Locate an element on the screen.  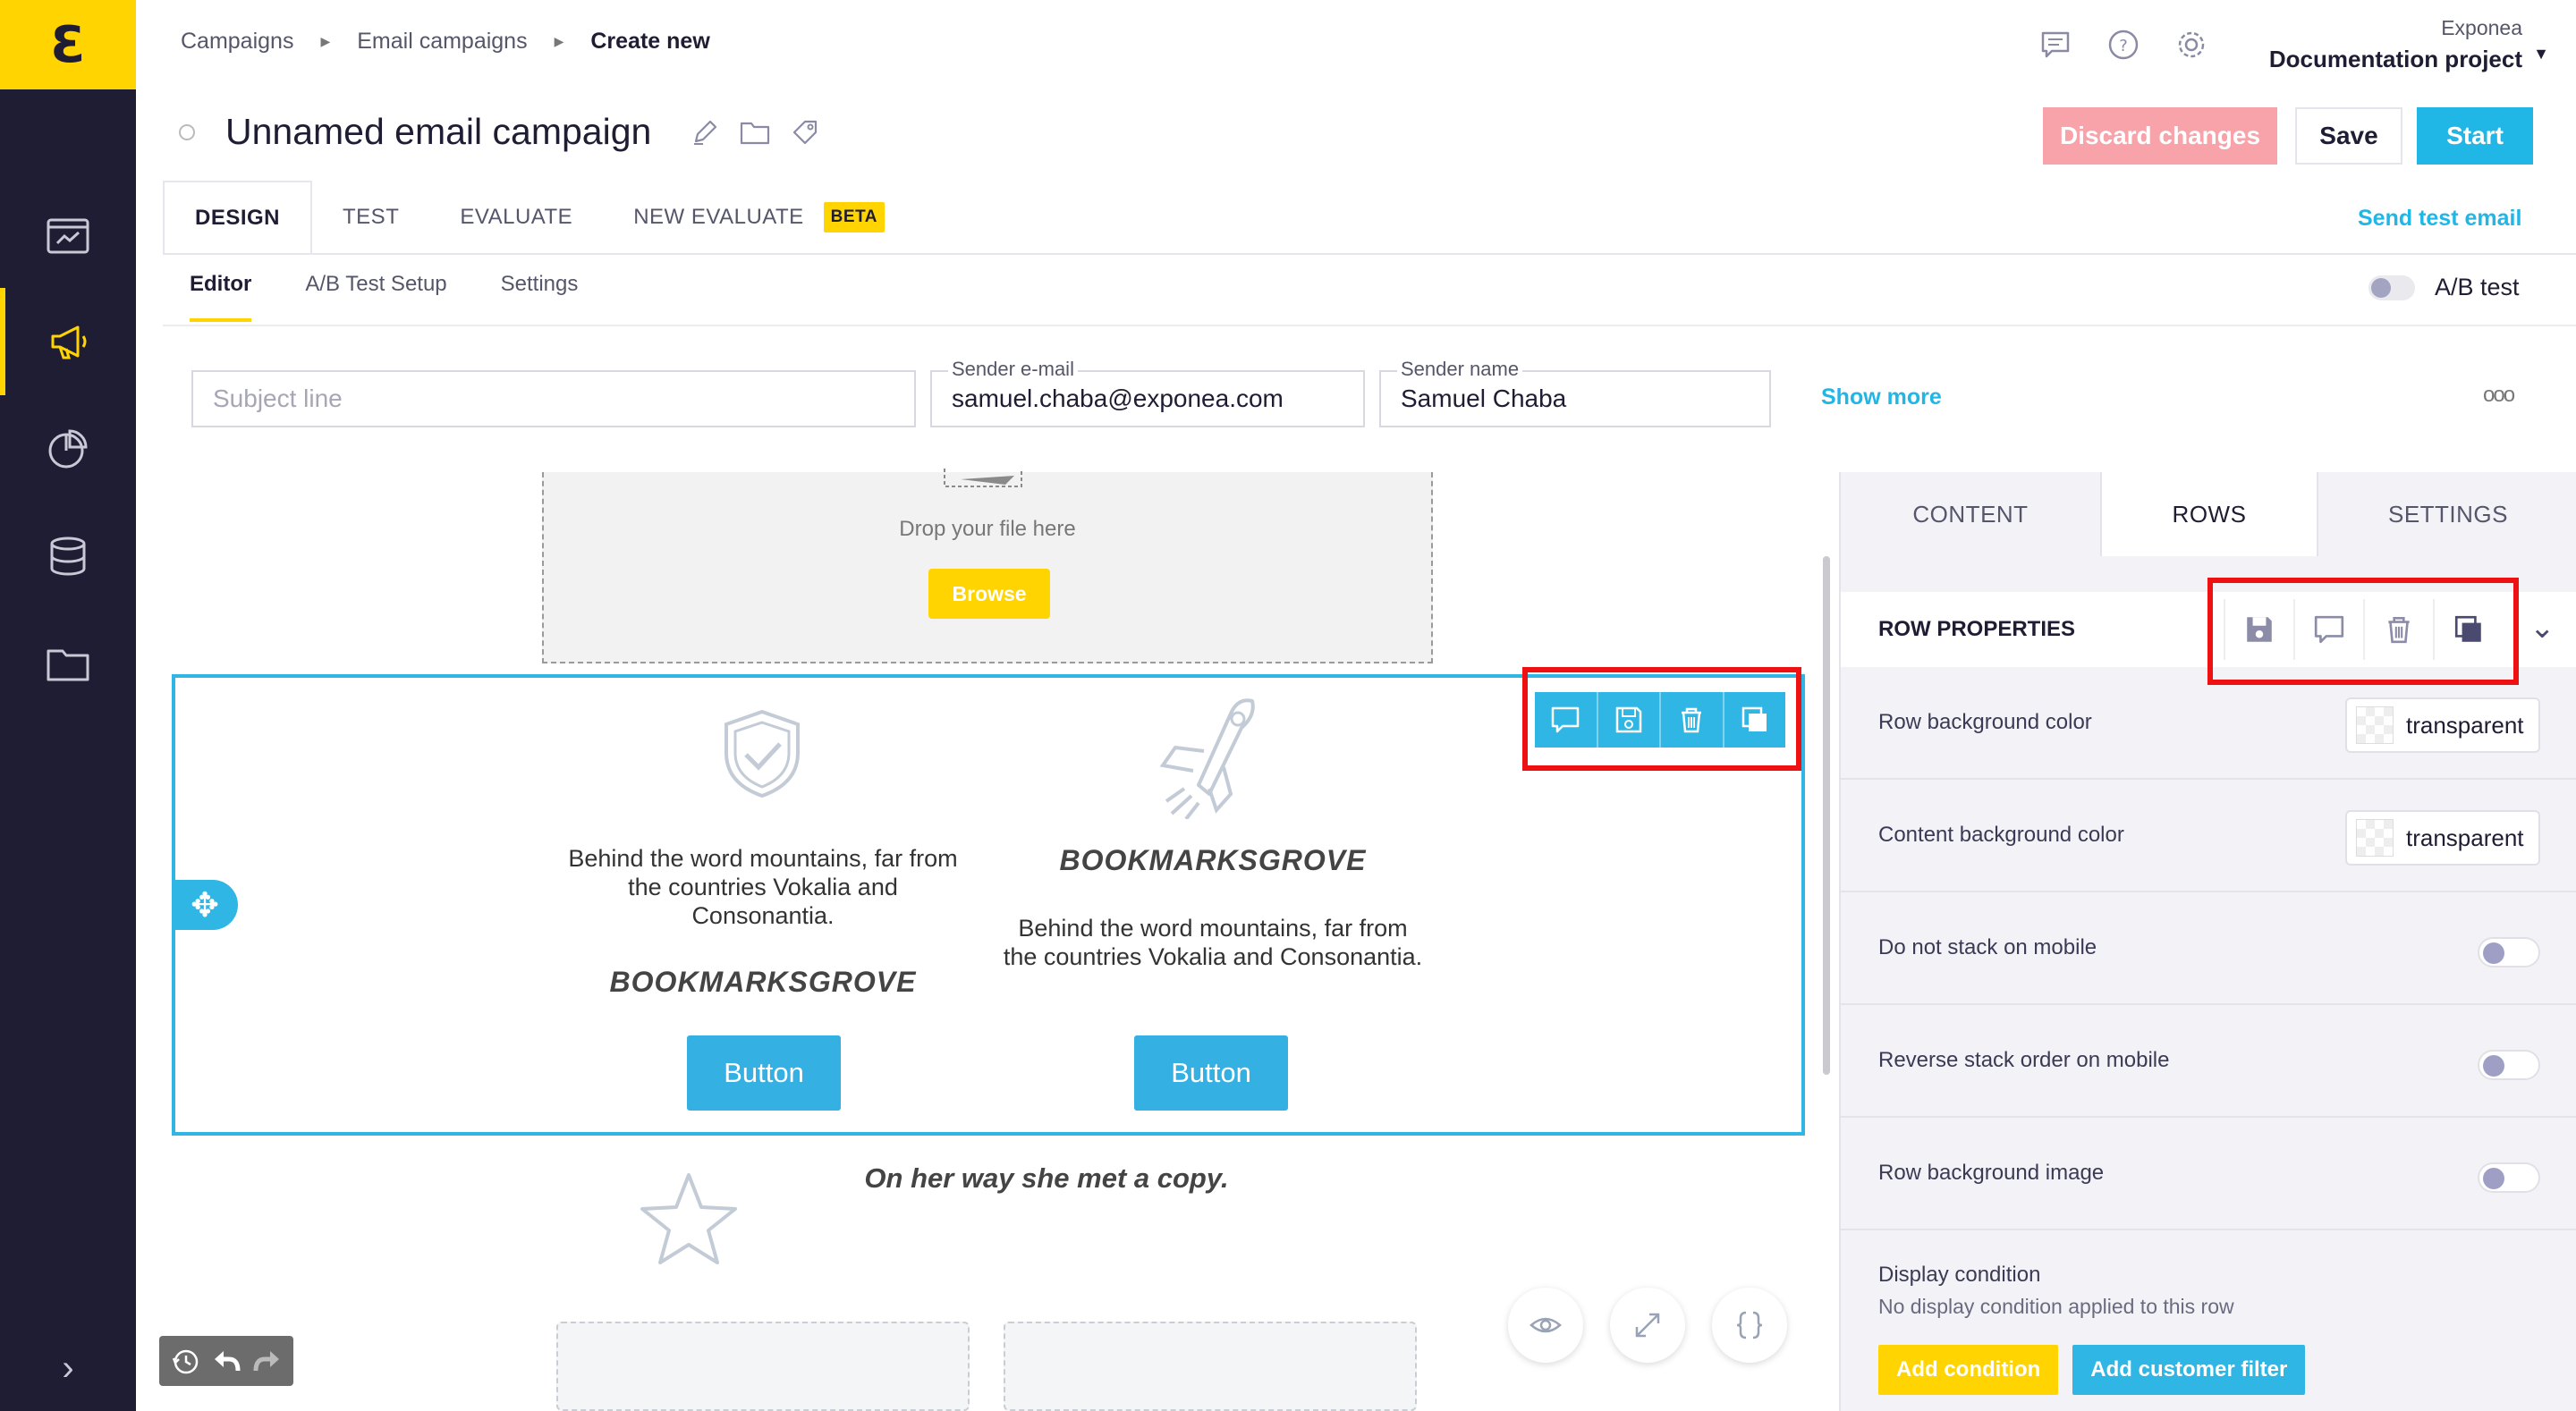
sender-name-field: Sender name Samuel Chaba is located at coordinates (1575, 392).